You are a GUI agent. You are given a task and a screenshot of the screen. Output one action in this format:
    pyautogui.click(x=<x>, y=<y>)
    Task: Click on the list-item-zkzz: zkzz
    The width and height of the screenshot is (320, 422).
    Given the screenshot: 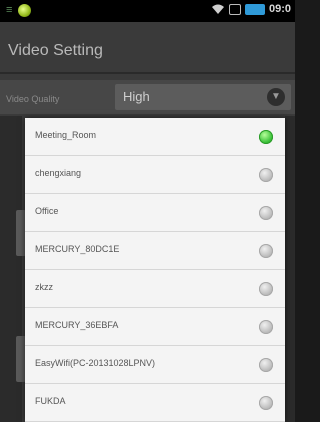 What is the action you would take?
    pyautogui.click(x=155, y=289)
    